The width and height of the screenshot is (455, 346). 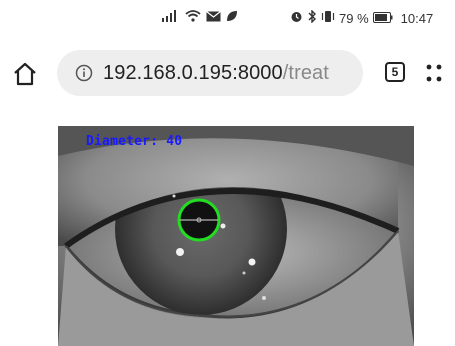 I want to click on status-icons-left, so click(x=200, y=17).